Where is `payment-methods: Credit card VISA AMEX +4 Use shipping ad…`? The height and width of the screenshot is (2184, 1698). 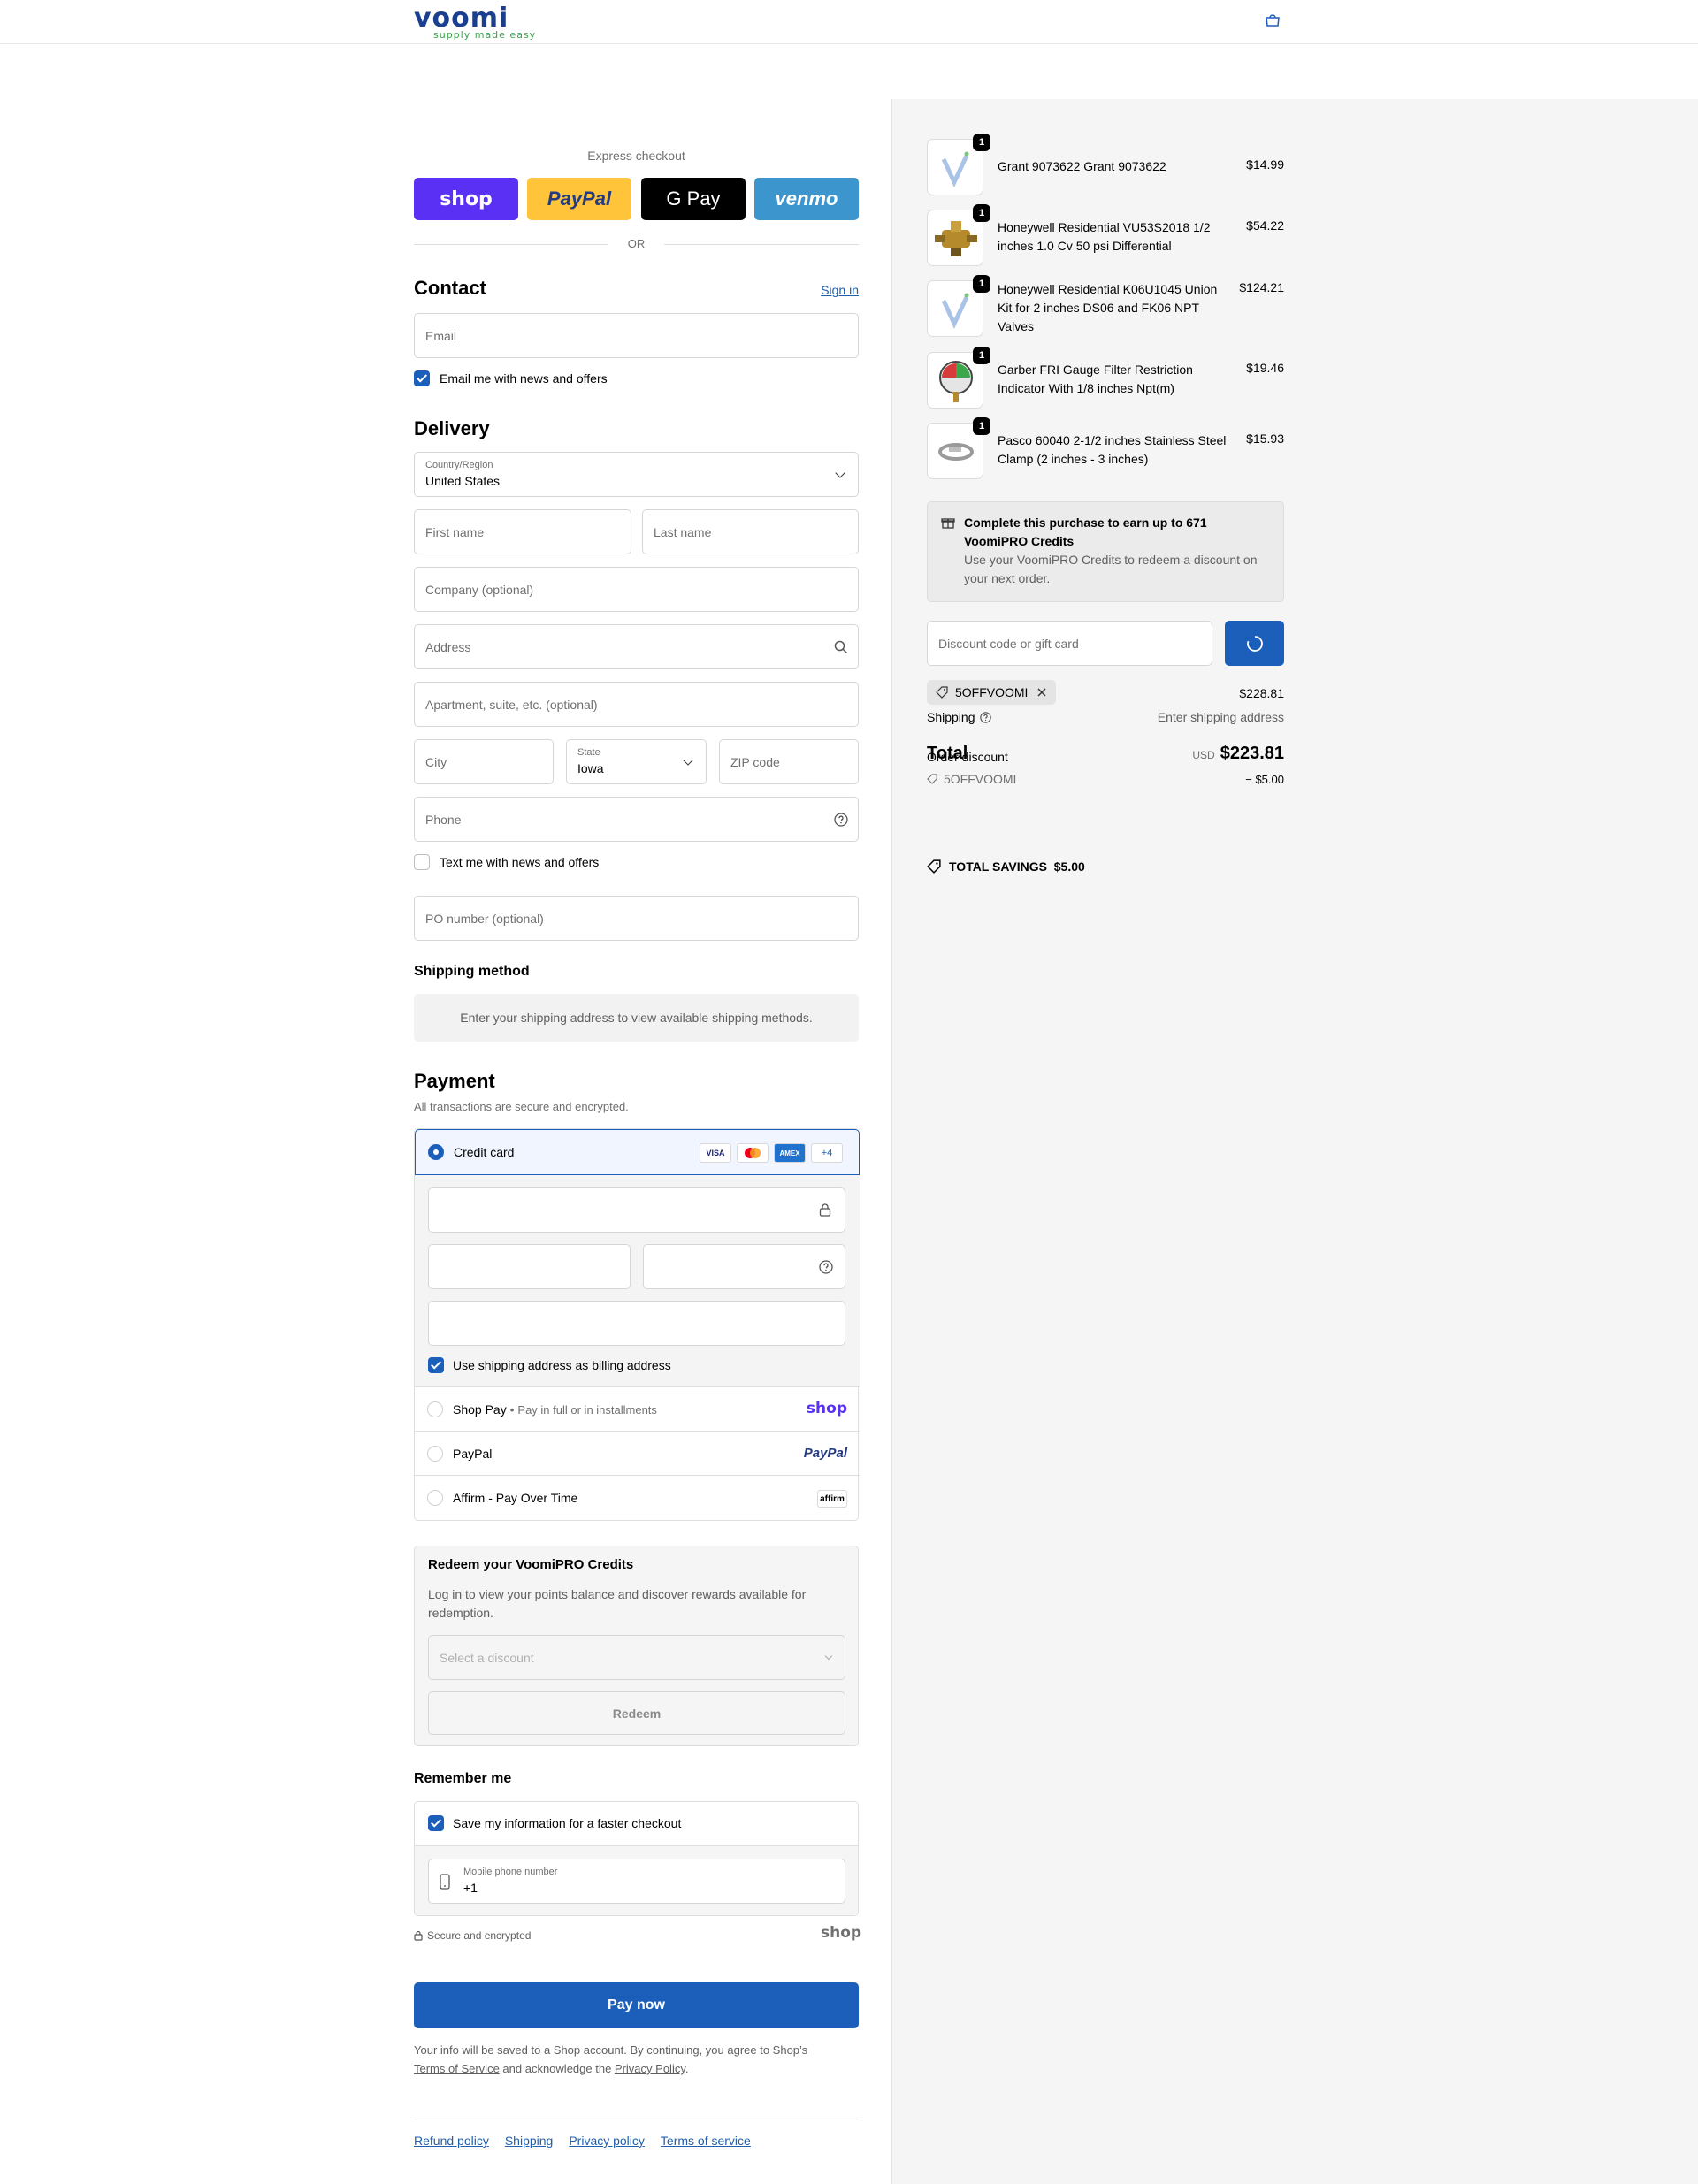
payment-methods: Credit card VISA AMEX +4 Use shipping ad… is located at coordinates (637, 1324).